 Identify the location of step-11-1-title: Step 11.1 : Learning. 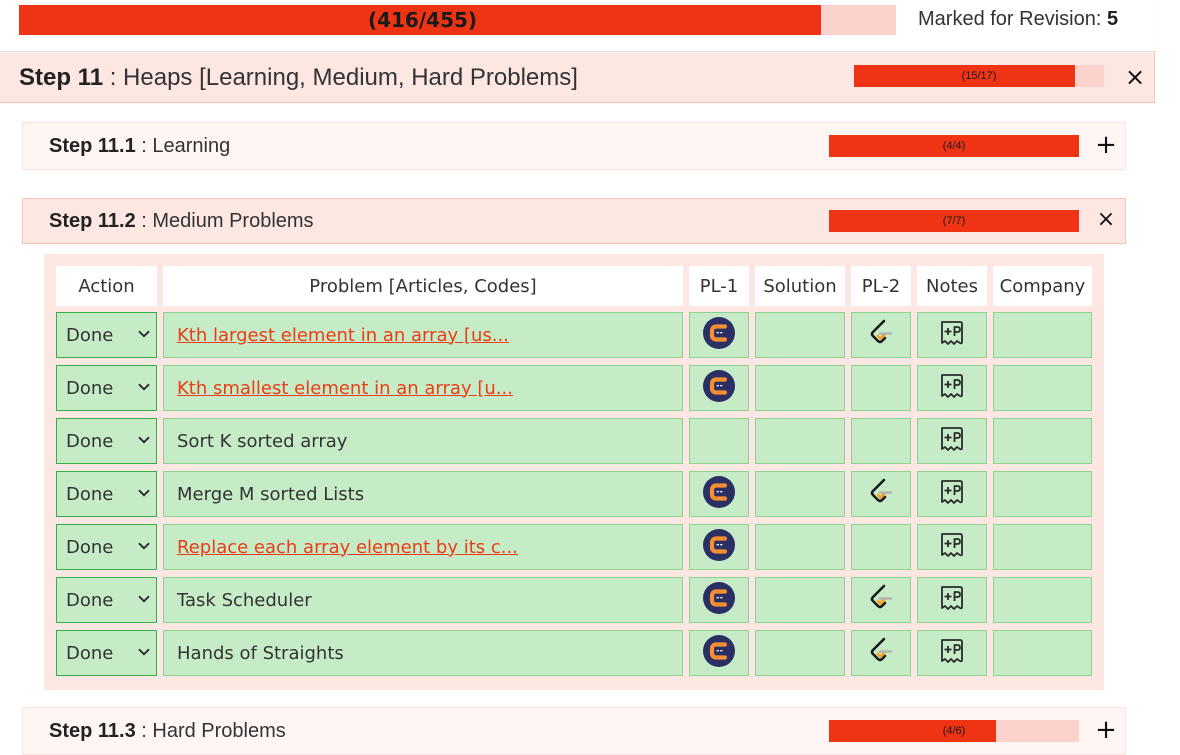
(139, 146).